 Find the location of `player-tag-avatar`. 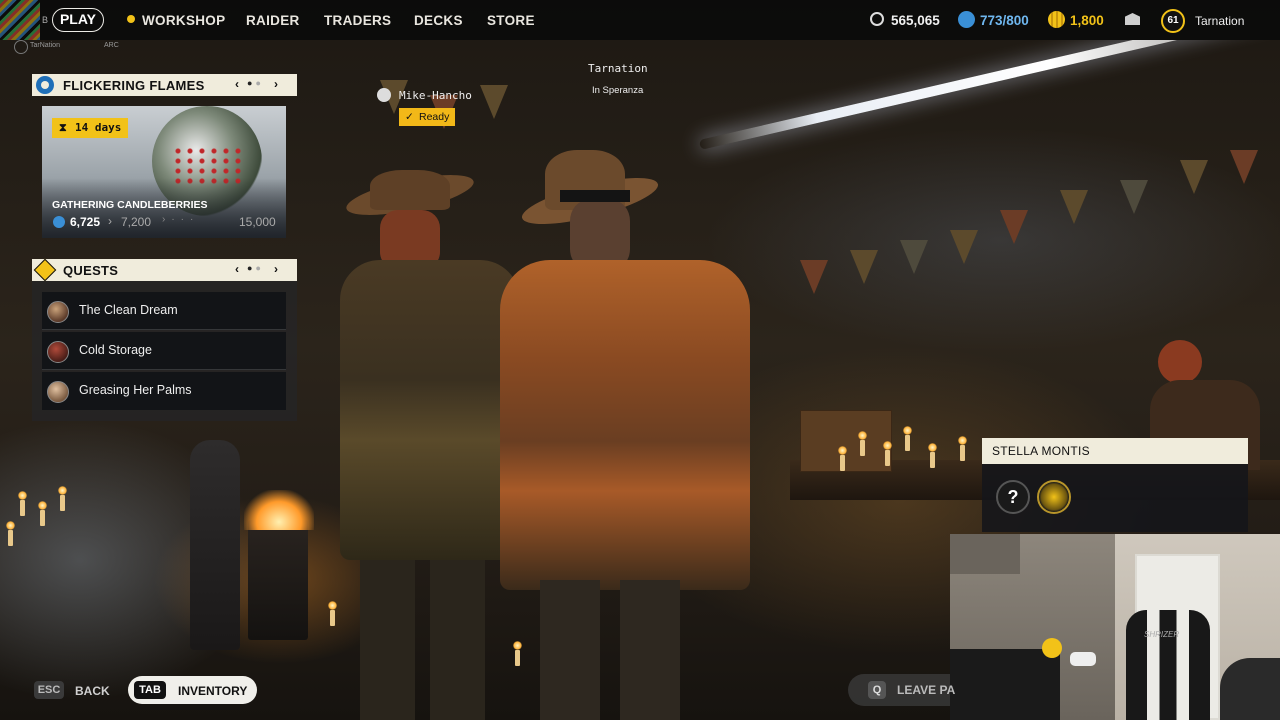

player-tag-avatar is located at coordinates (21, 47).